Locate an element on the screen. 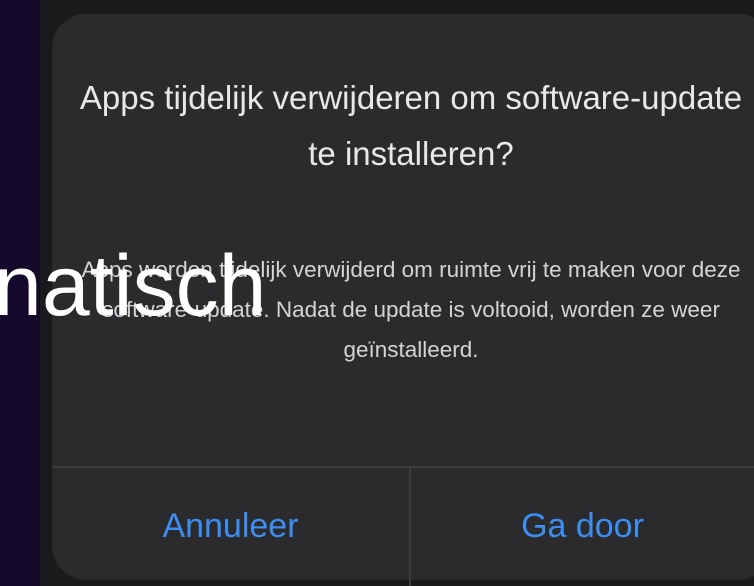 The image size is (754, 586). continue-button: Ga door is located at coordinates (582, 526).